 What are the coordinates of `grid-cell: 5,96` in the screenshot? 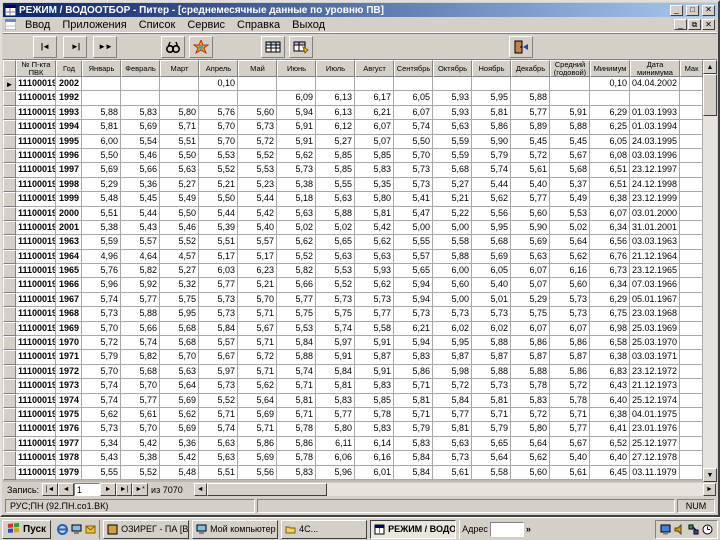 It's located at (101, 285).